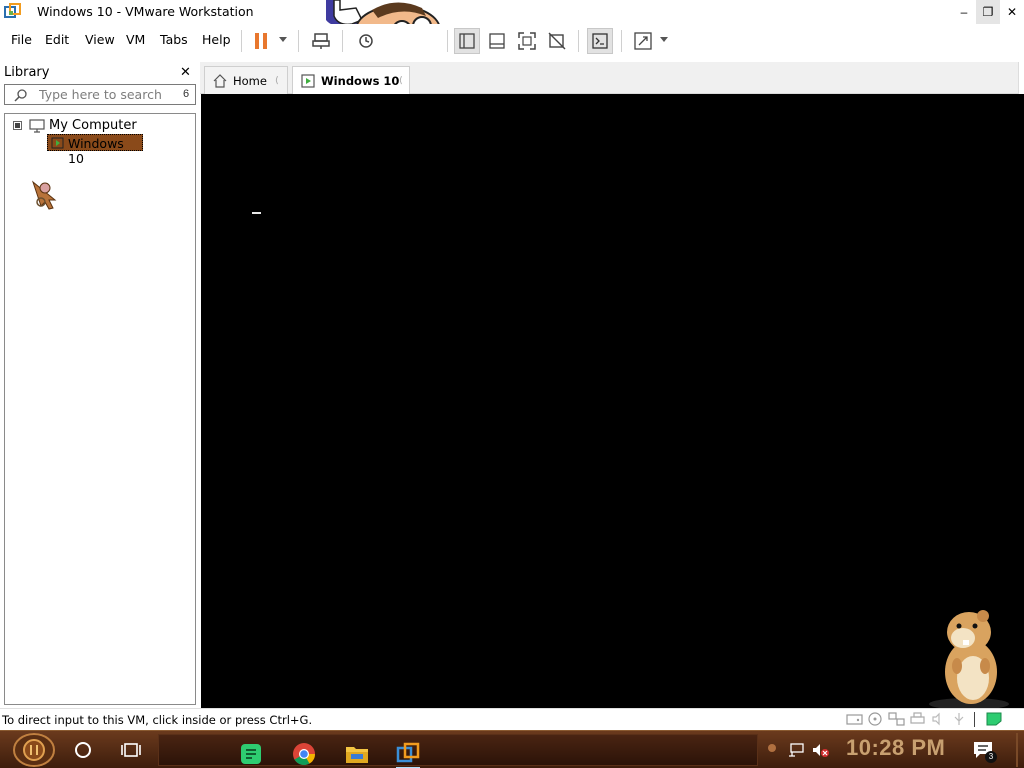 Image resolution: width=1024 pixels, height=768 pixels. What do you see at coordinates (938, 719) in the screenshot?
I see `sound-card-icon` at bounding box center [938, 719].